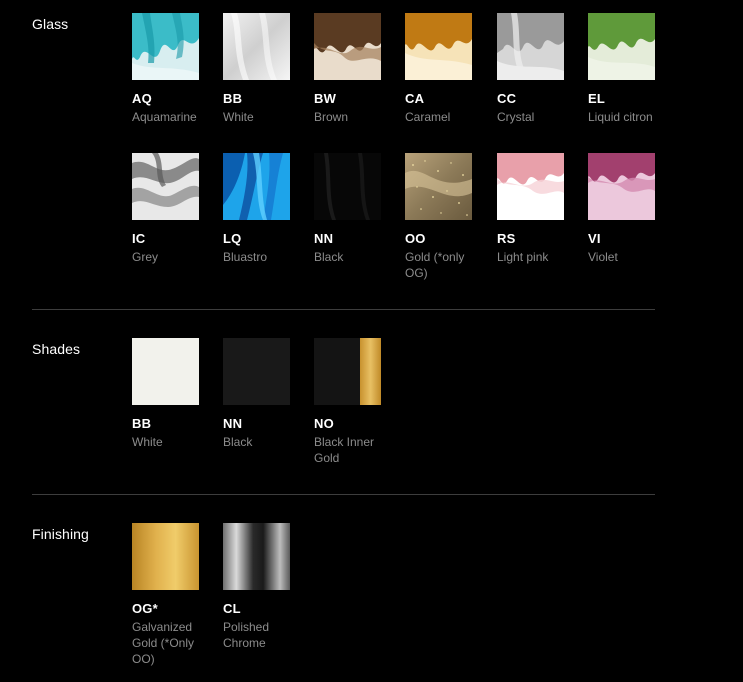  I want to click on swatch-code: EL, so click(597, 98).